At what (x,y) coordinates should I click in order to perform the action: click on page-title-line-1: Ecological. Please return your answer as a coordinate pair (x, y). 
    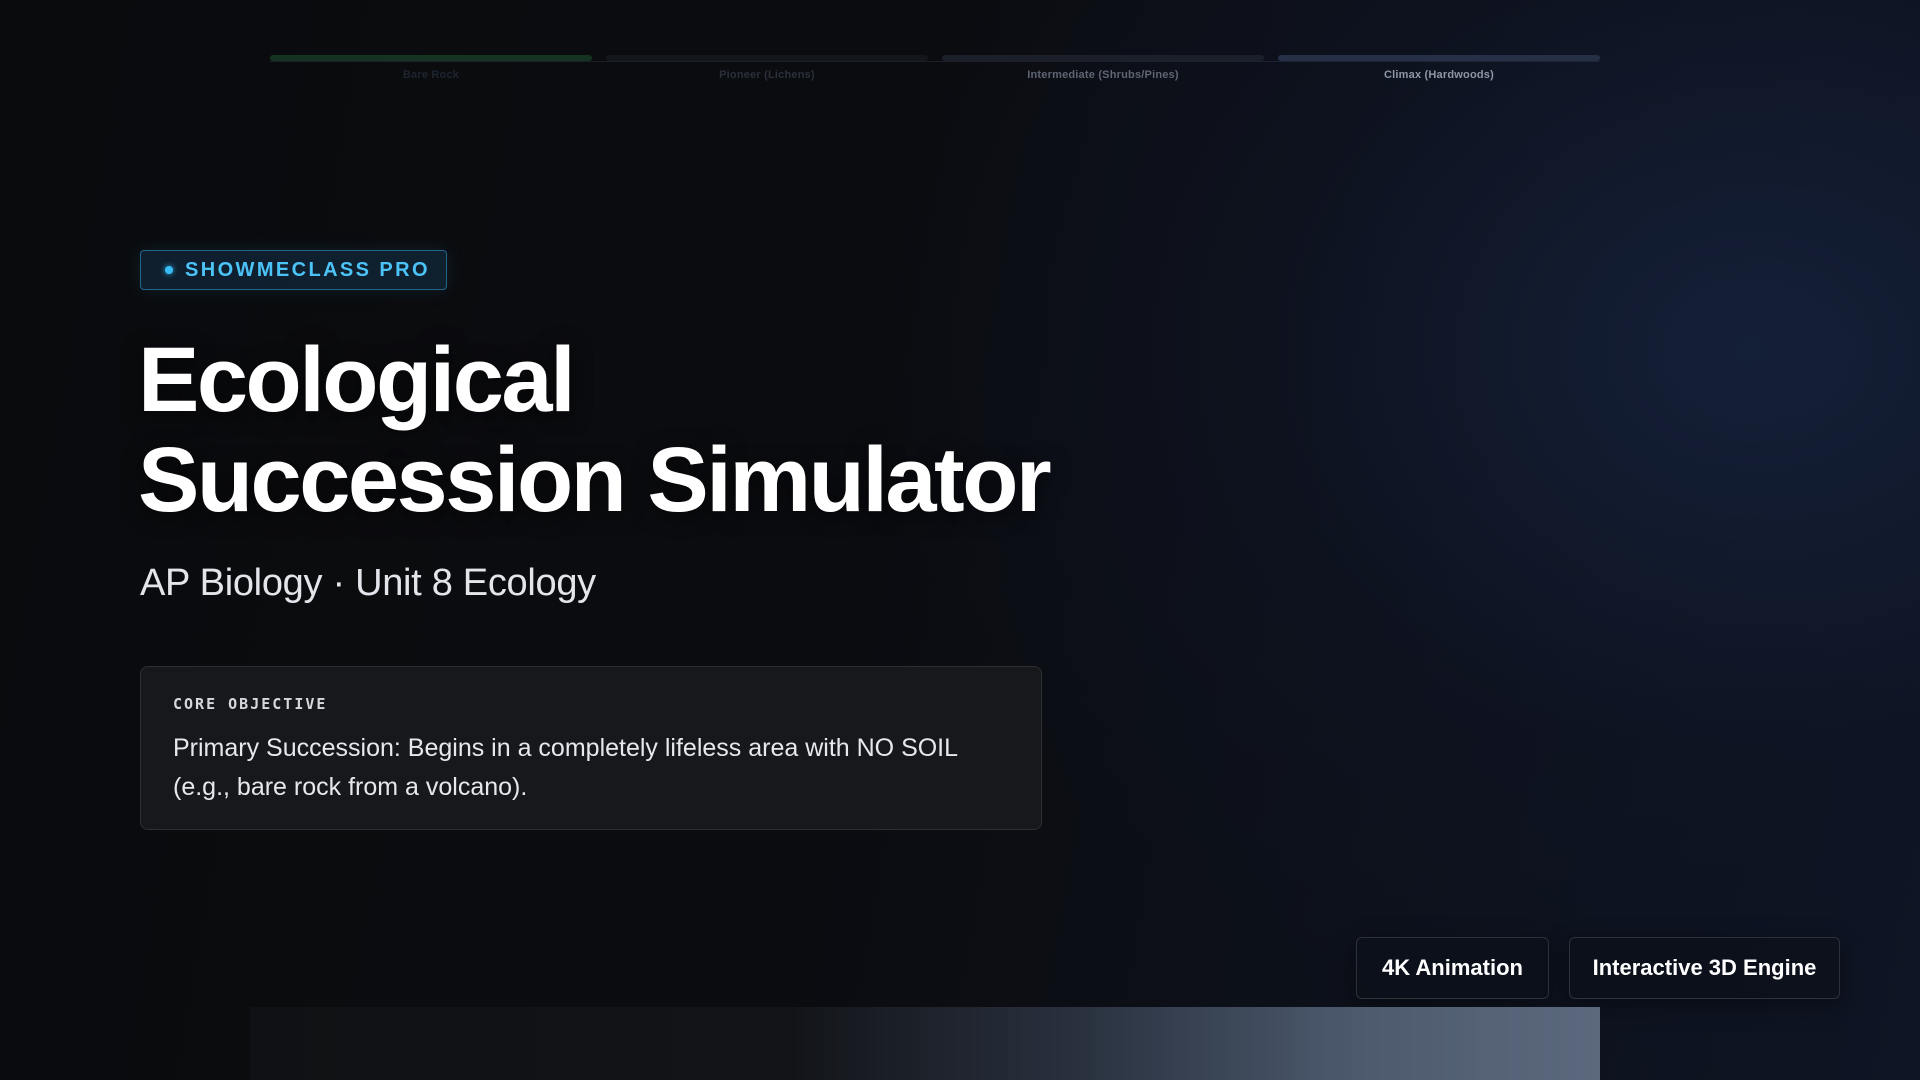
    Looking at the image, I should click on (357, 380).